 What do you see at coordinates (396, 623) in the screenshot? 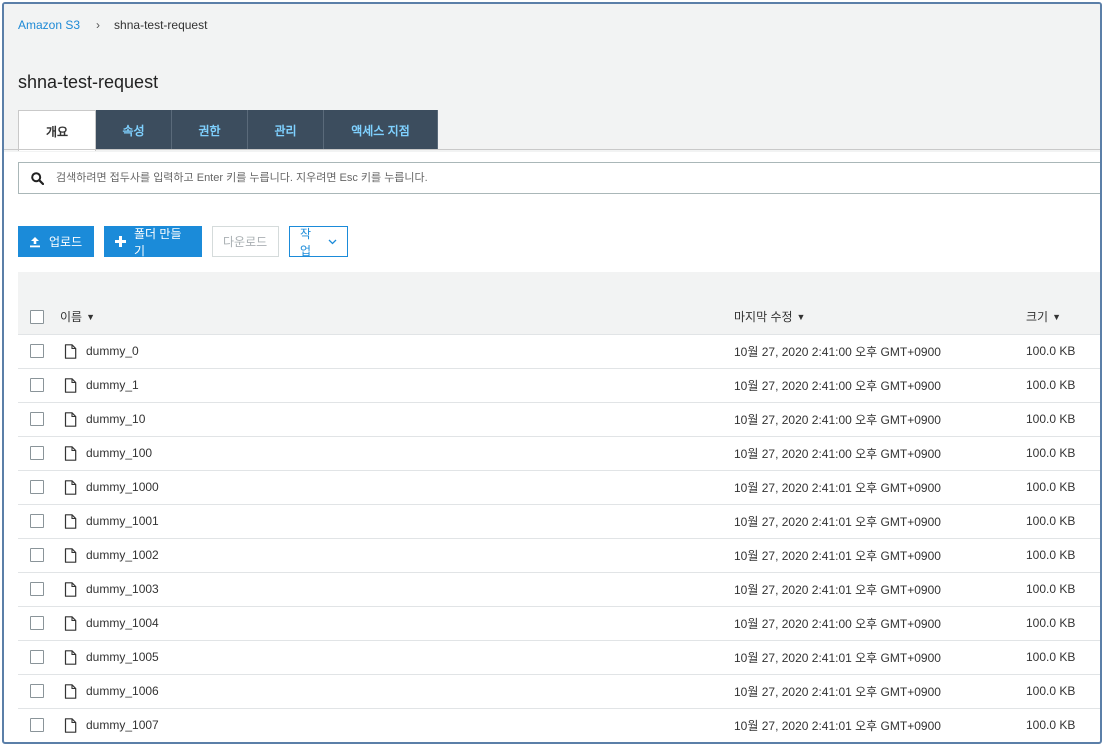
I see `row-name-cell: dummy_1004` at bounding box center [396, 623].